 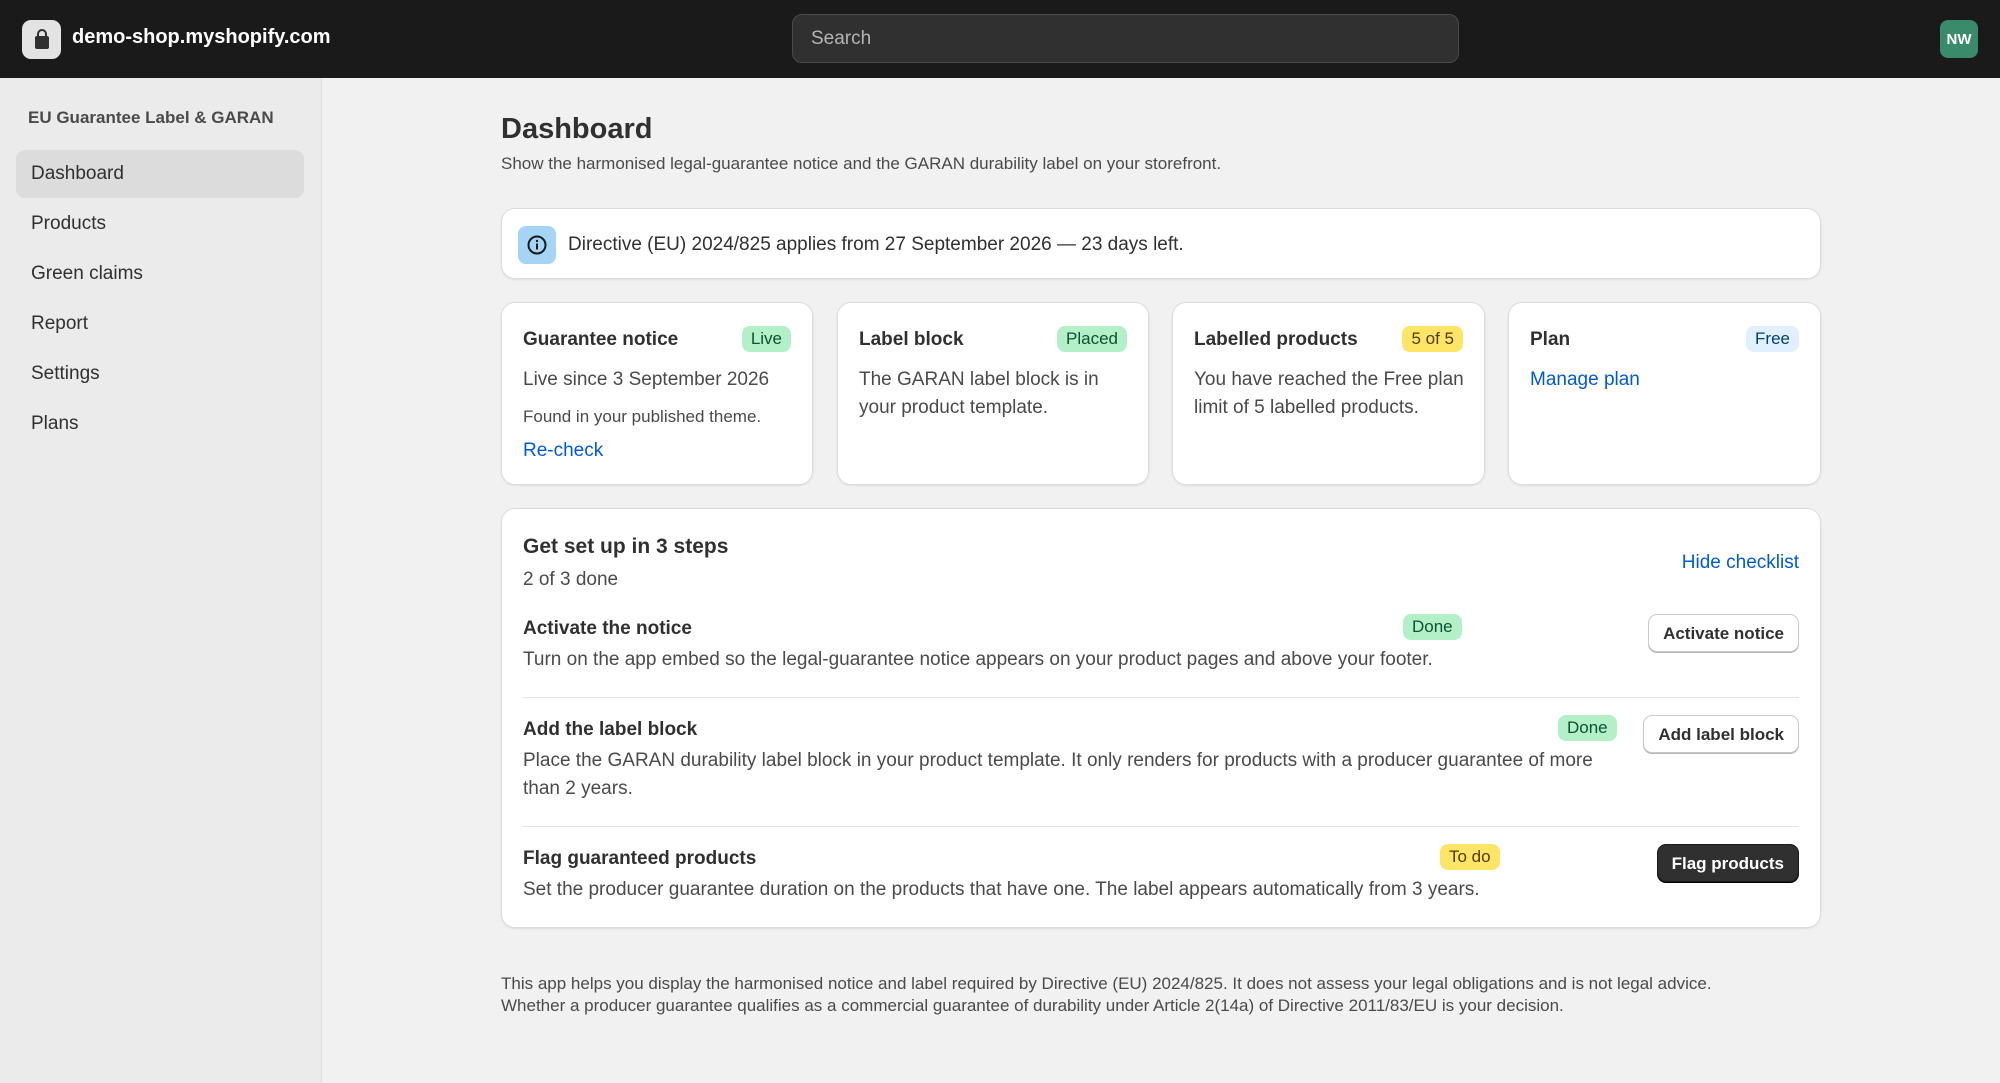 What do you see at coordinates (601, 339) in the screenshot?
I see `card-title: Guarantee notice` at bounding box center [601, 339].